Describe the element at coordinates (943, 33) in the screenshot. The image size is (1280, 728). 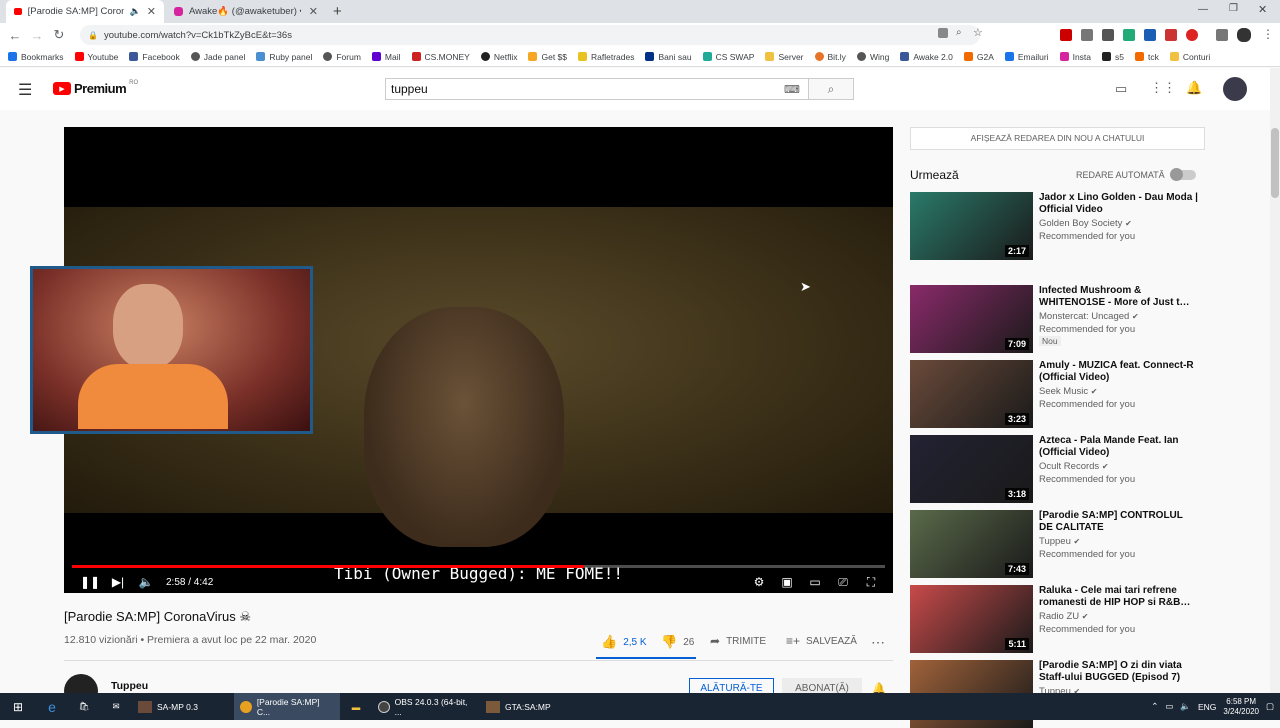
I see `translate-icon` at that location.